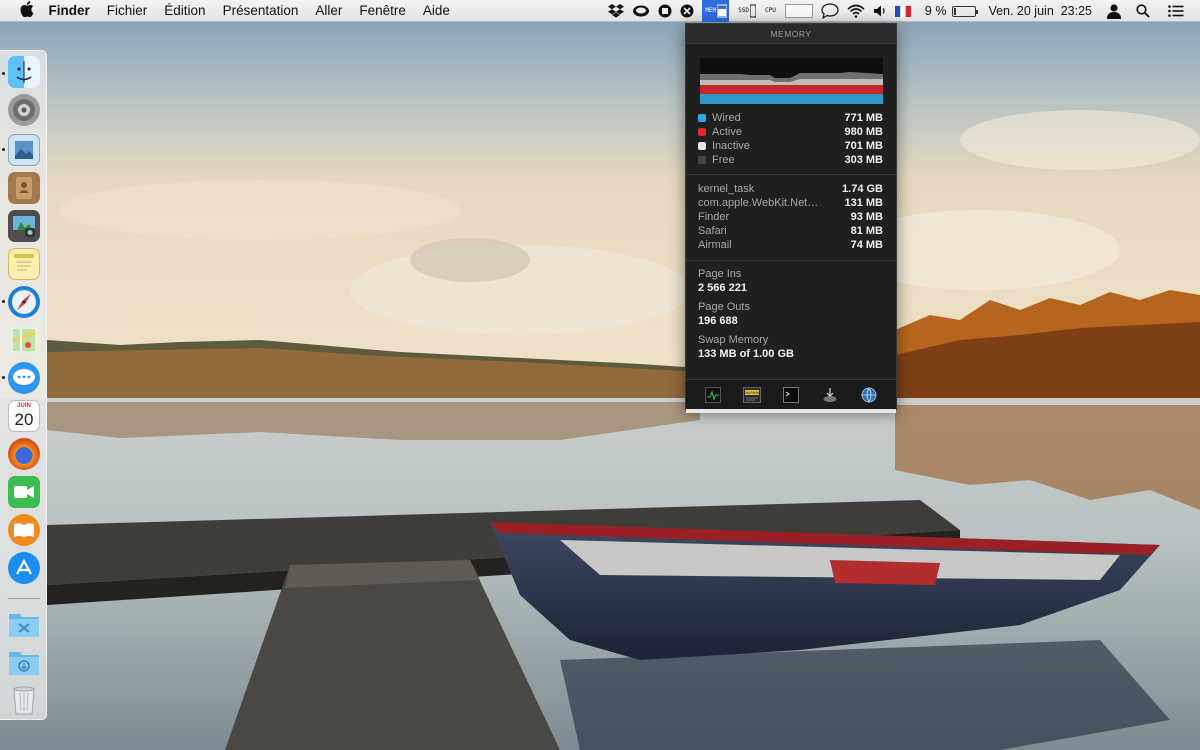 This screenshot has height=750, width=1200. I want to click on process-memory: 81 MB, so click(866, 231).